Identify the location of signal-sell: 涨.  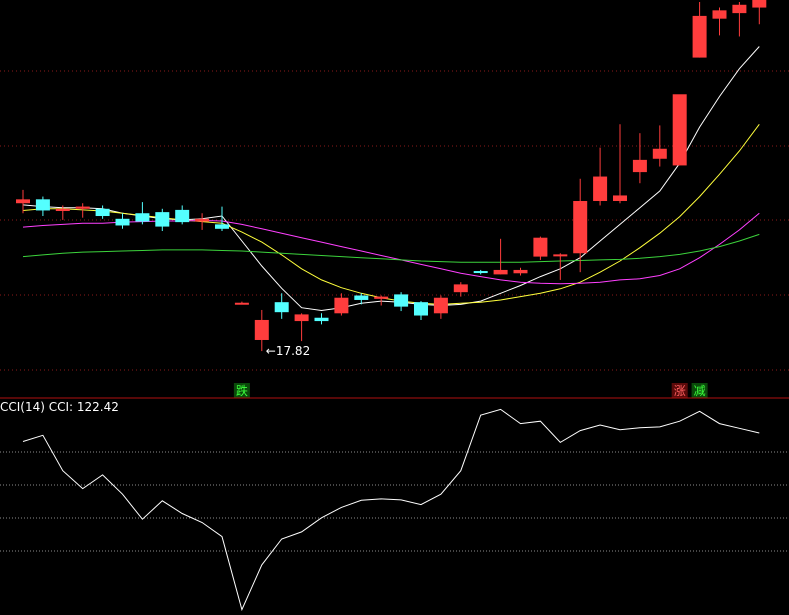
(679, 390).